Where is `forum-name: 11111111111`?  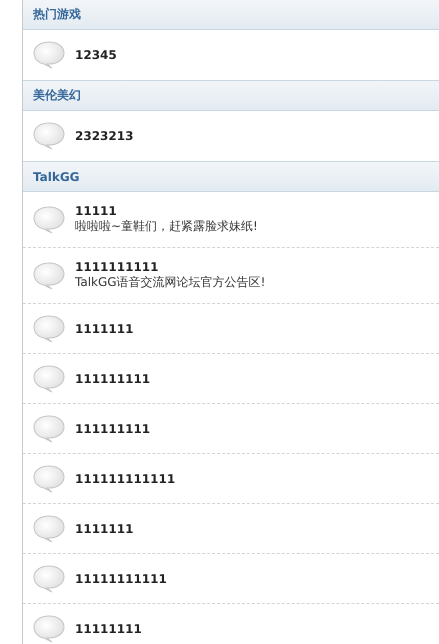 forum-name: 11111111111 is located at coordinates (121, 579).